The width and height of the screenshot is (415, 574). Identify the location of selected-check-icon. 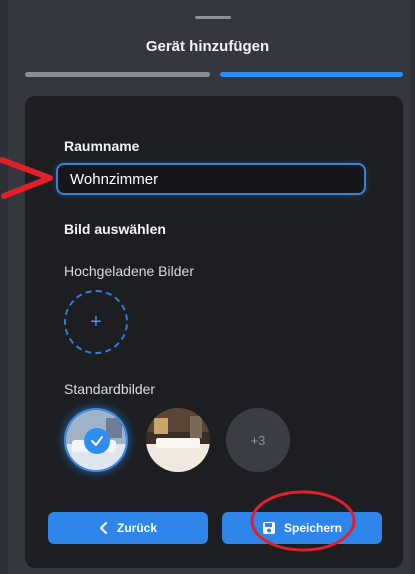
(97, 441).